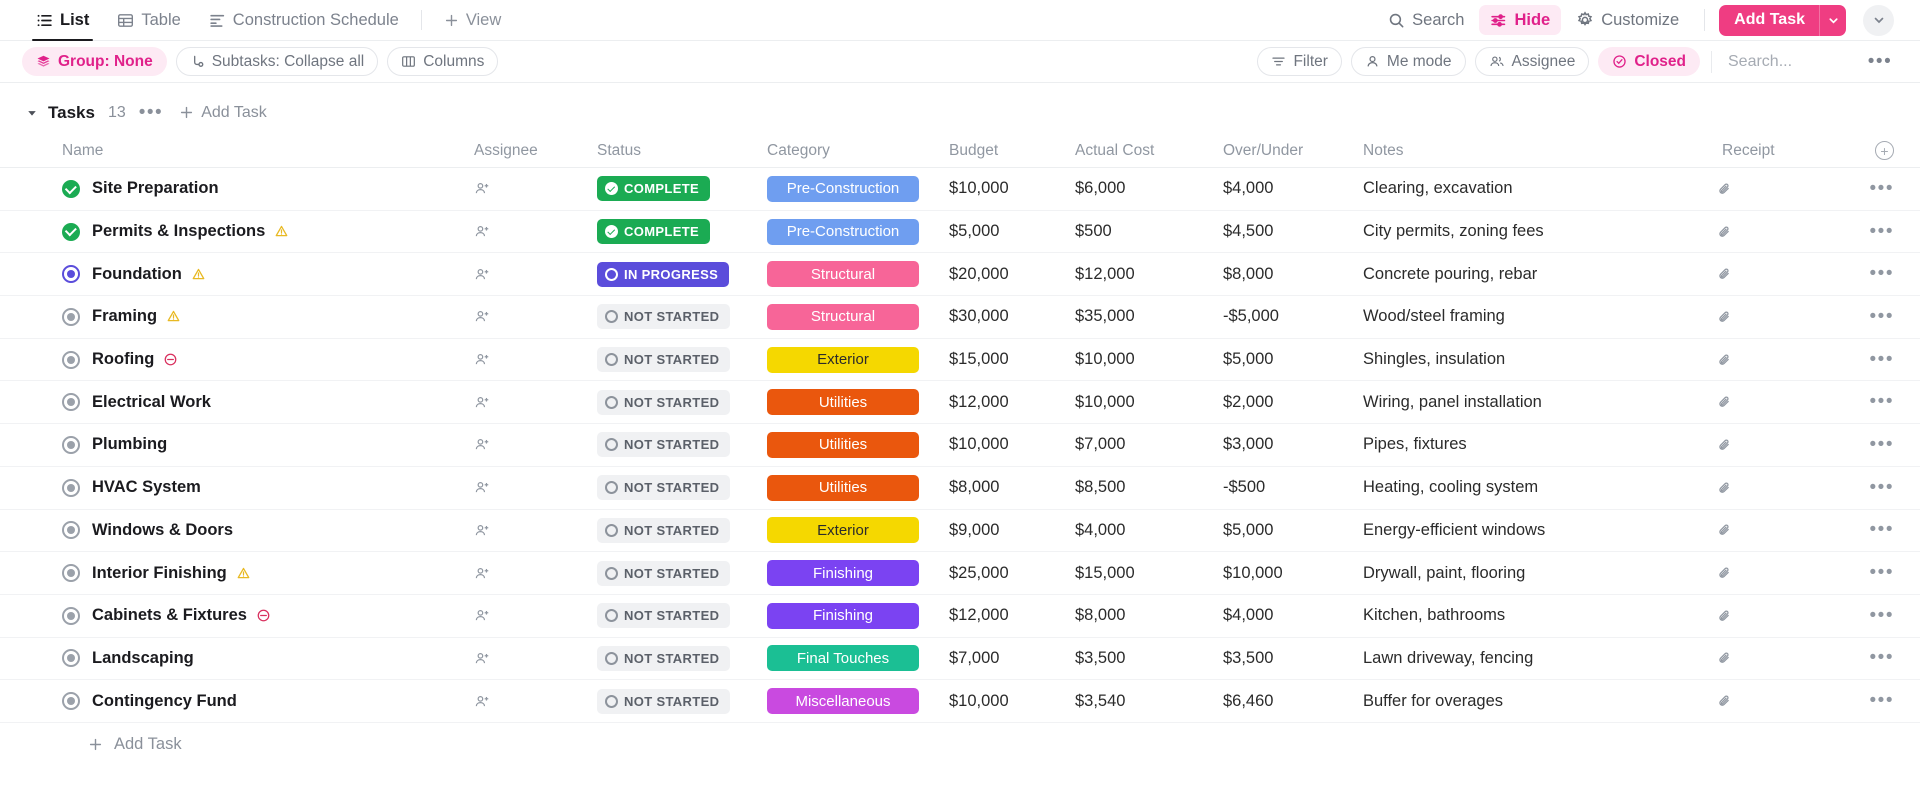  I want to click on category-cell: Miscellaneous, so click(858, 701).